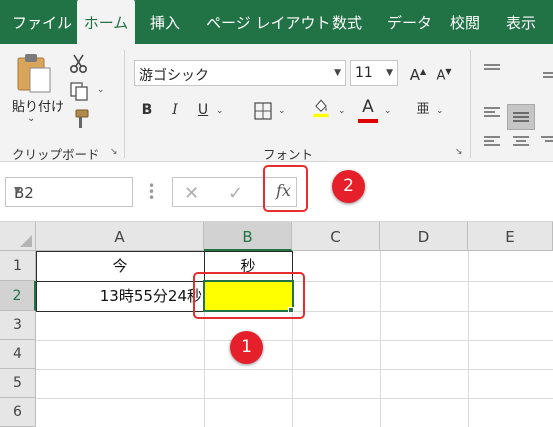 Image resolution: width=553 pixels, height=427 pixels. Describe the element at coordinates (18, 236) in the screenshot. I see `select-all-button` at that location.